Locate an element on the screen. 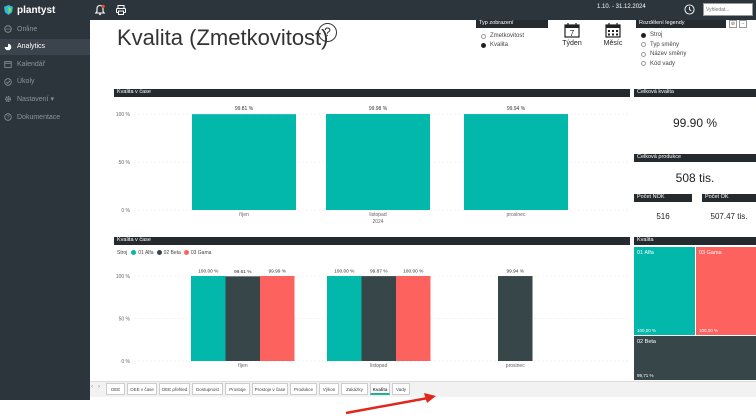  legend-split-option-label: Typ směny is located at coordinates (665, 44).